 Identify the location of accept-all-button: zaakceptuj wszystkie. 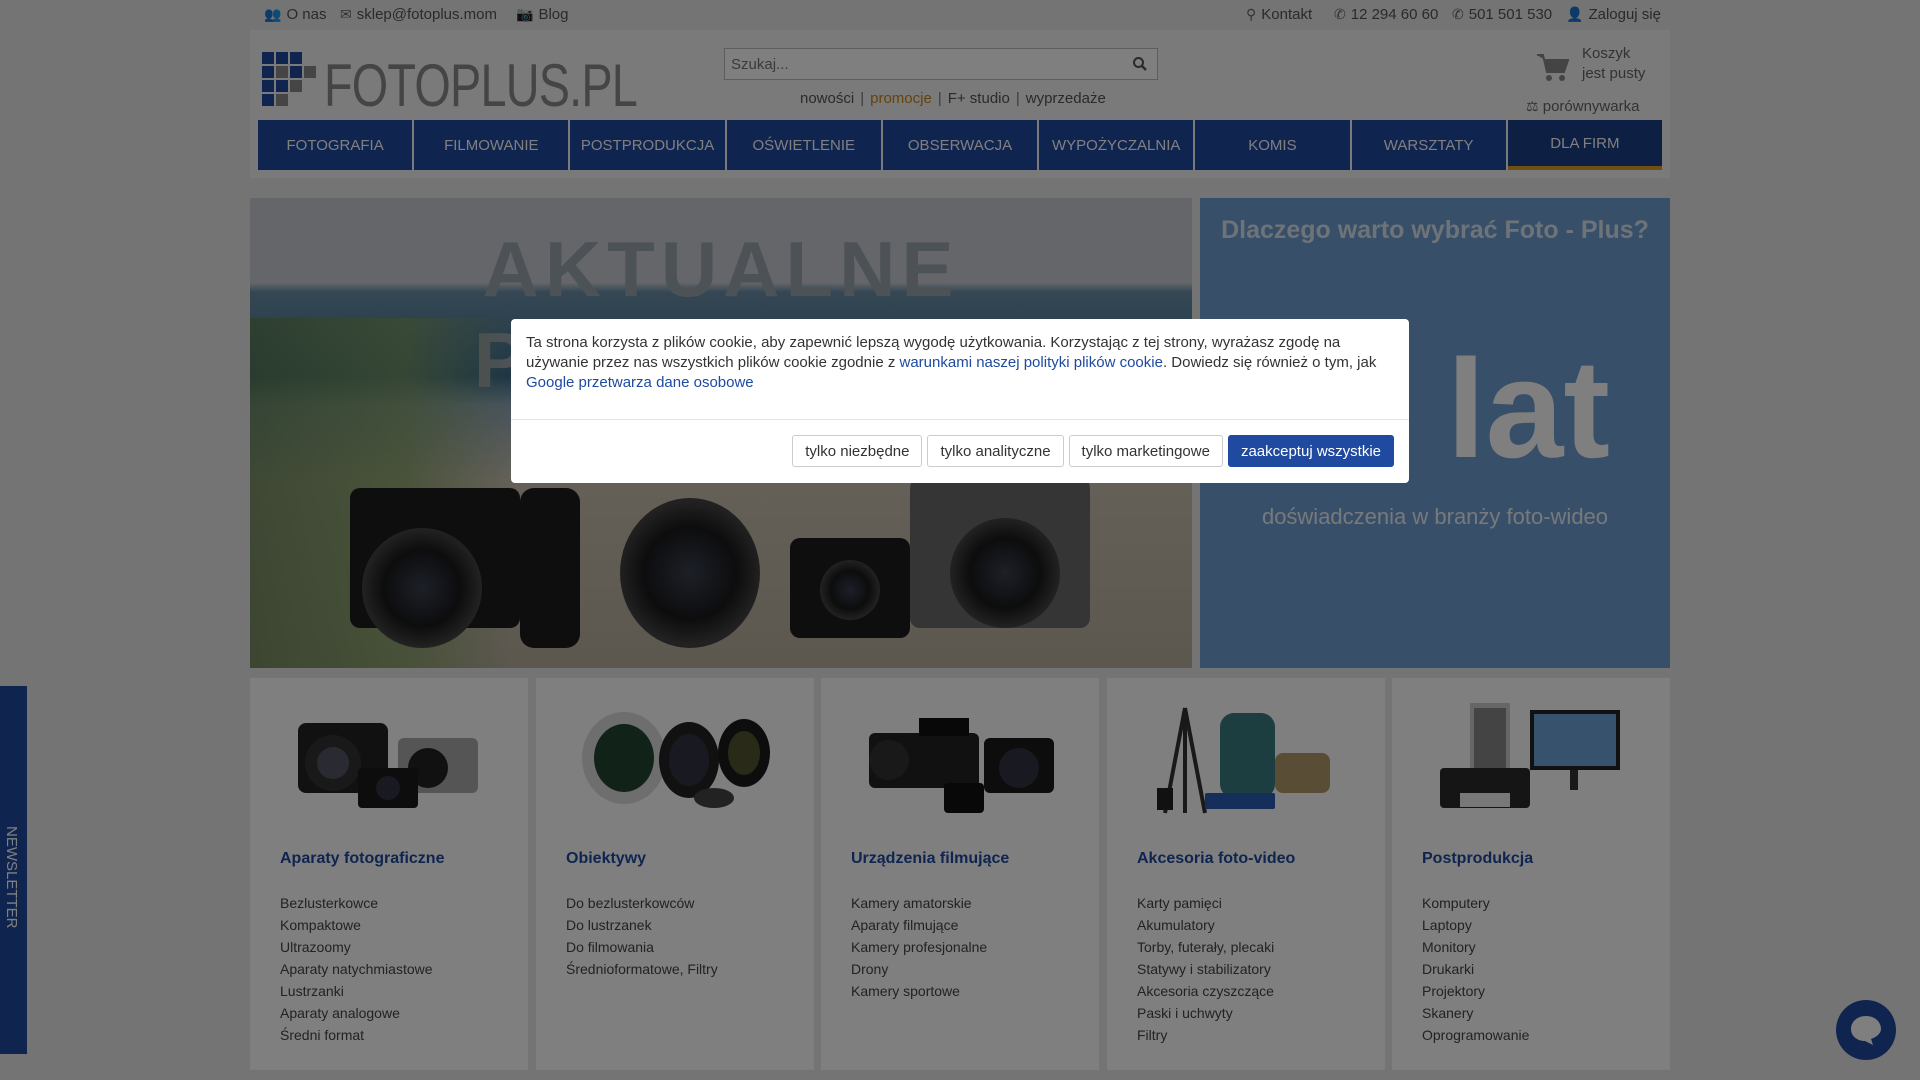
(1310, 451).